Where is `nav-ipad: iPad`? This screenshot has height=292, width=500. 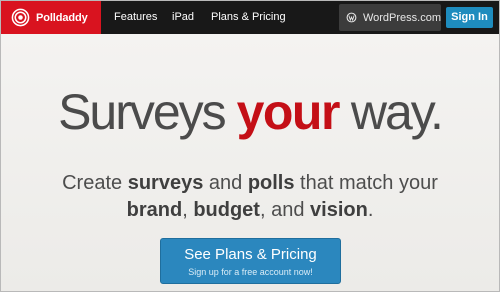
nav-ipad: iPad is located at coordinates (183, 17).